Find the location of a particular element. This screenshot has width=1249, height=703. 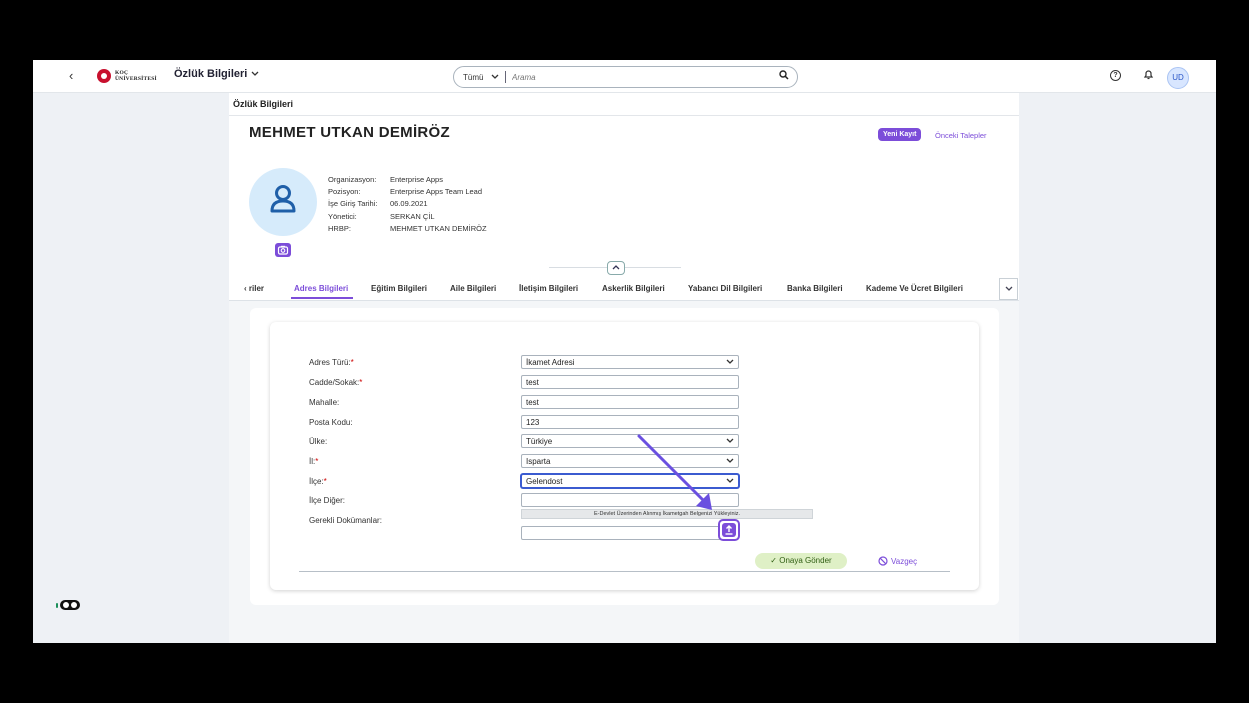

assistant-bot-icon is located at coordinates (69, 605).